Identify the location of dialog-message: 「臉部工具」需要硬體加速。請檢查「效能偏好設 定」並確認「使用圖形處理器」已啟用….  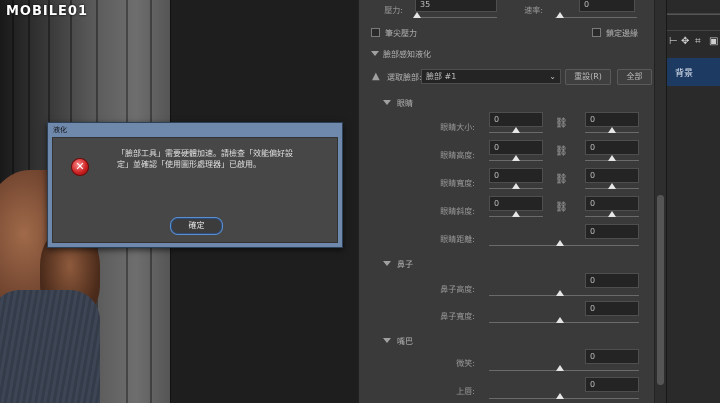
(222, 159).